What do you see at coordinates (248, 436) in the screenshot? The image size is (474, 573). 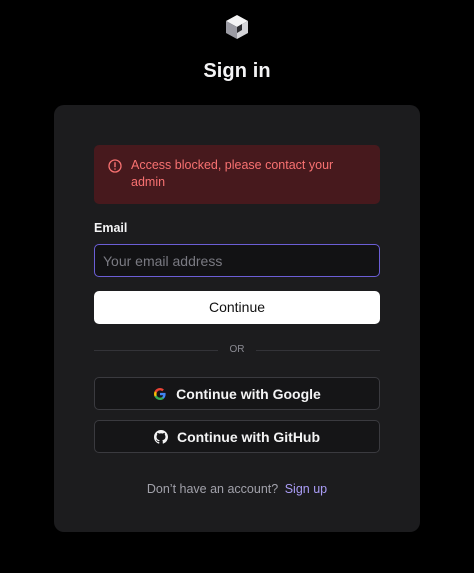 I see `github-button-label: Continue with GitHub` at bounding box center [248, 436].